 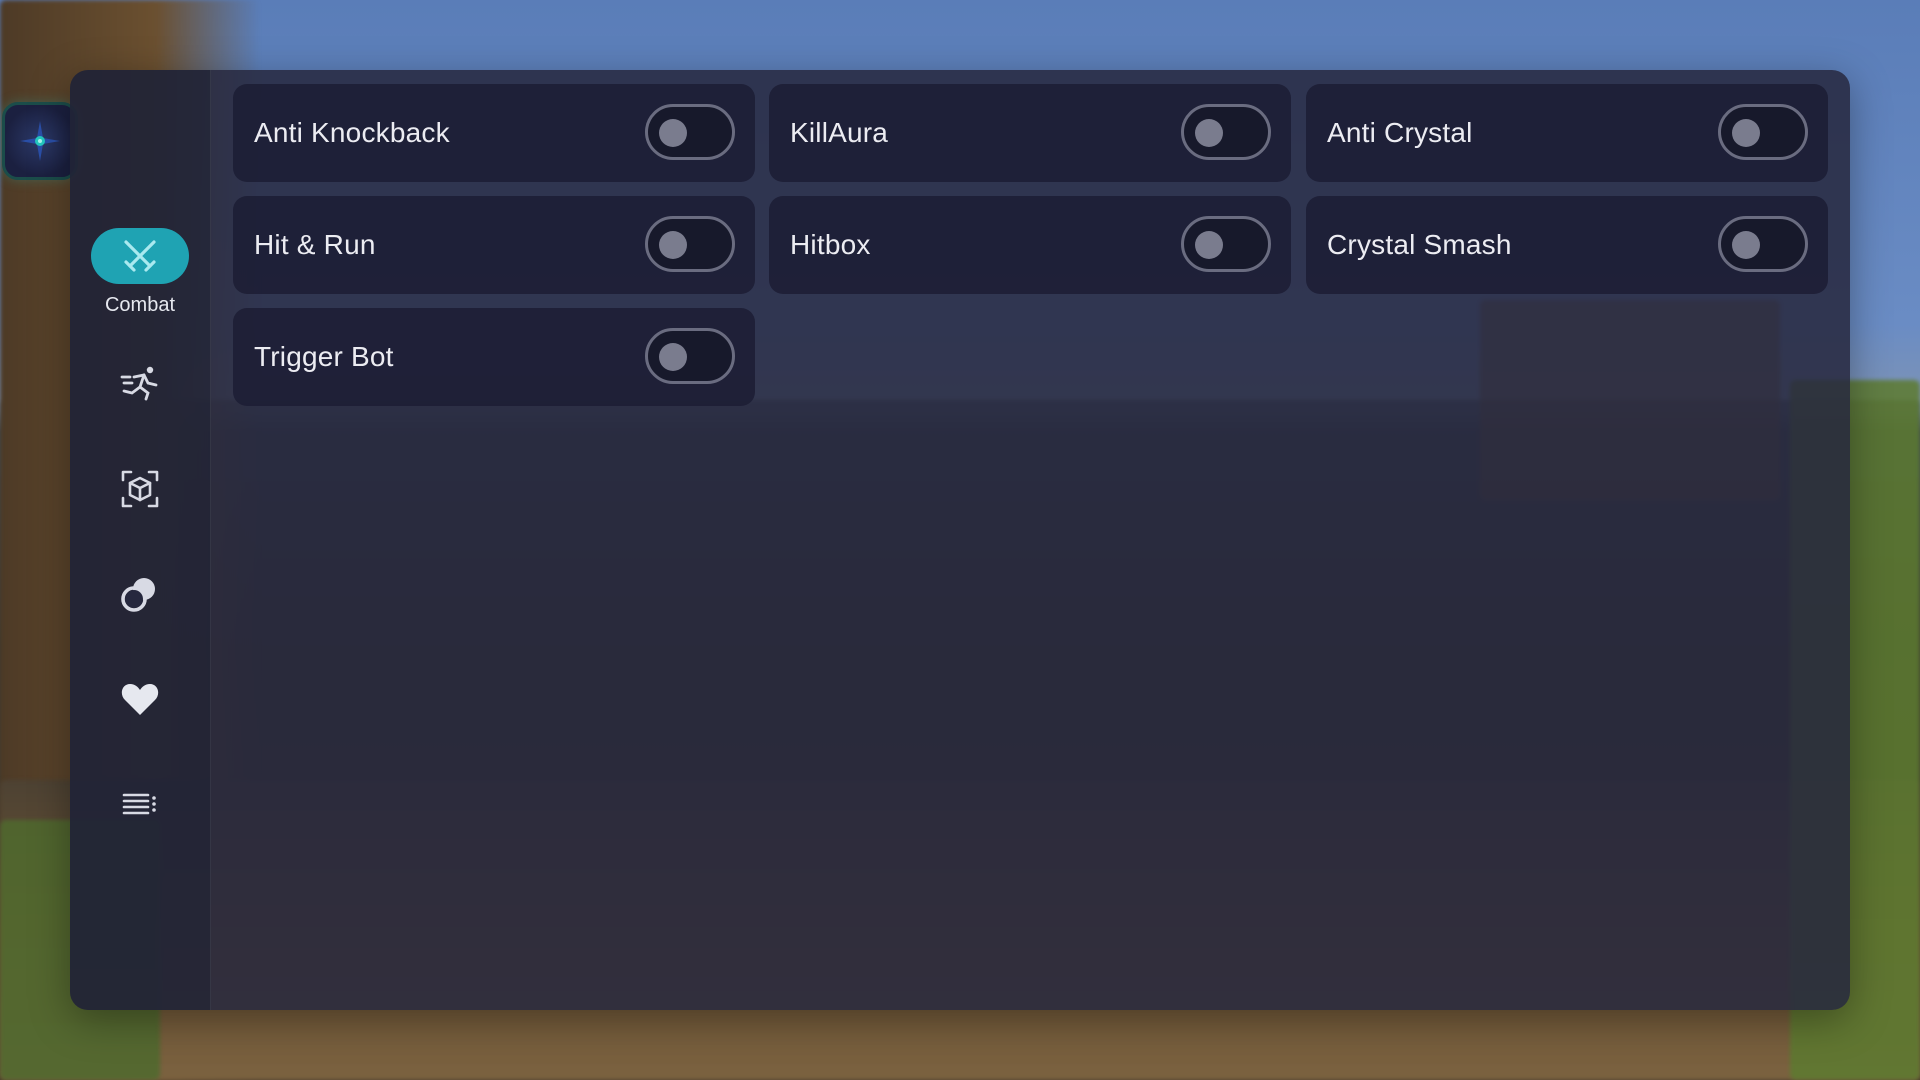 I want to click on list-menu-icon, so click(x=139, y=804).